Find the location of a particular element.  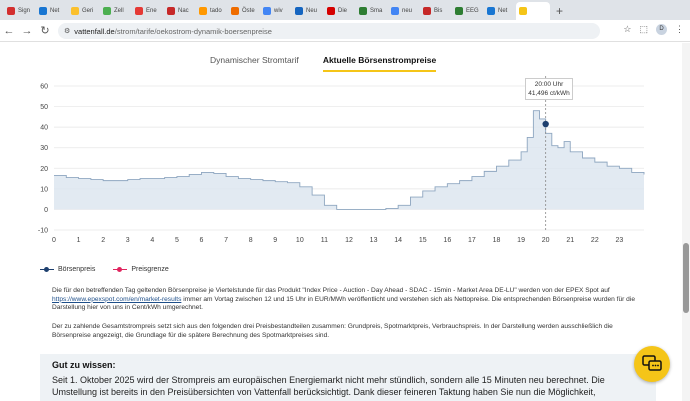

x-tick-label: 14 is located at coordinates (398, 240).